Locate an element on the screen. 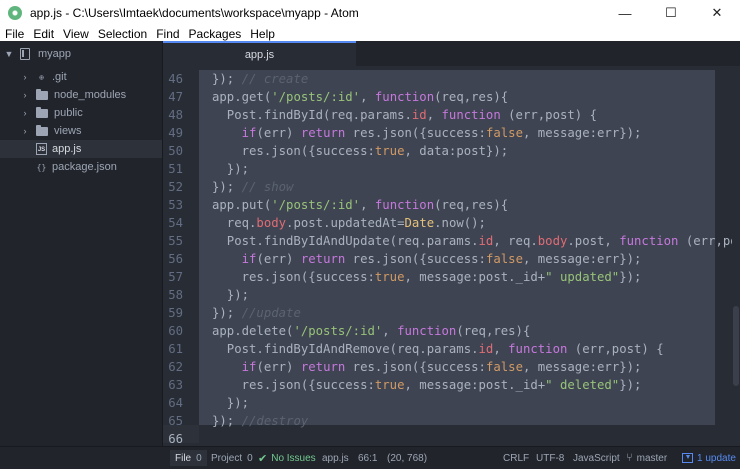  json-file-icon: {} is located at coordinates (41, 167).